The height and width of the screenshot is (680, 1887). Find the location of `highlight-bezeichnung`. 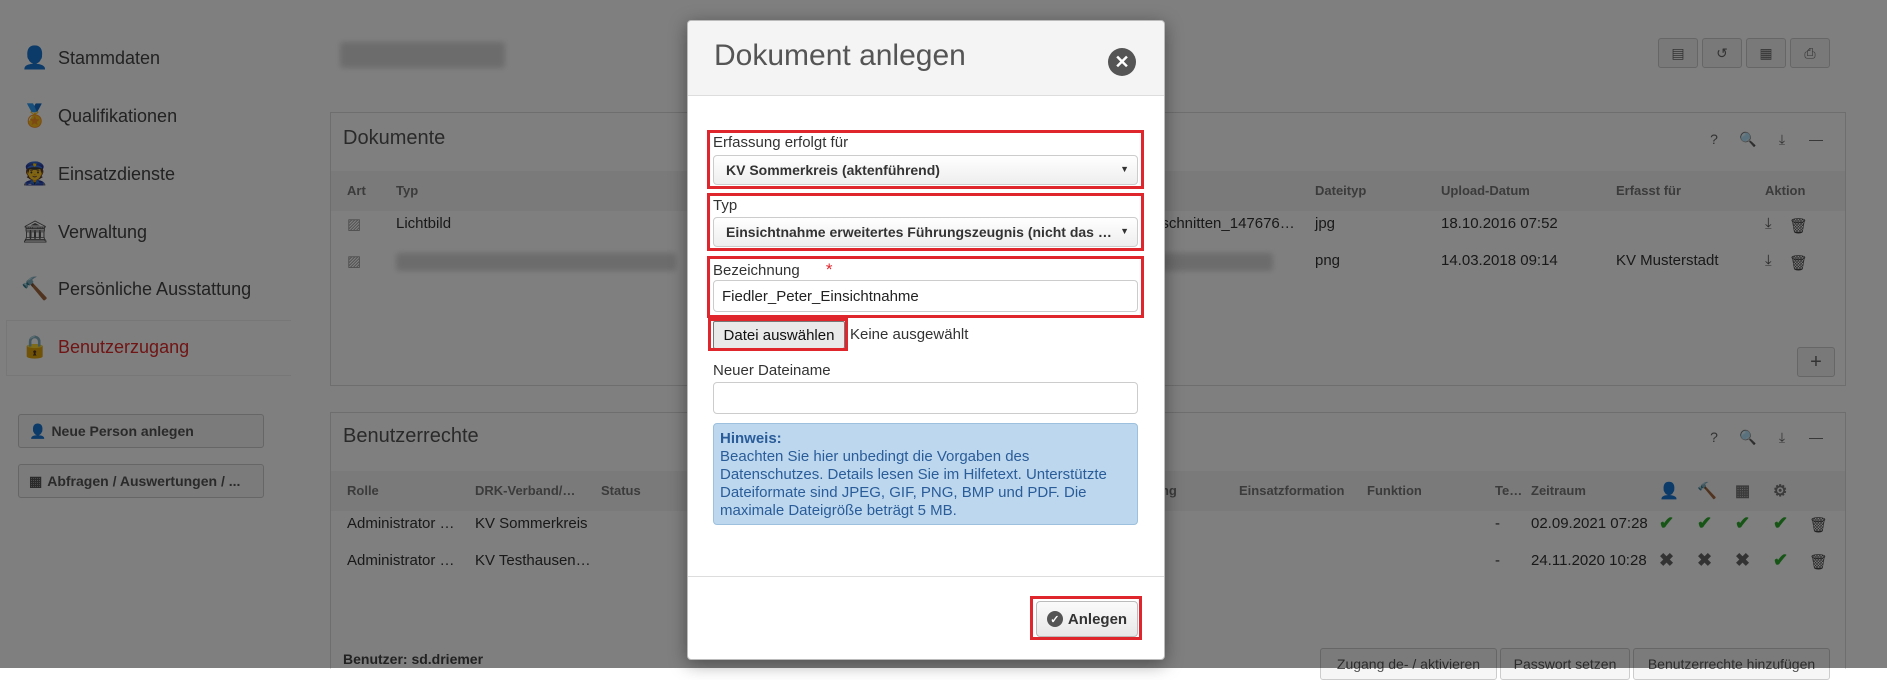

highlight-bezeichnung is located at coordinates (925, 287).